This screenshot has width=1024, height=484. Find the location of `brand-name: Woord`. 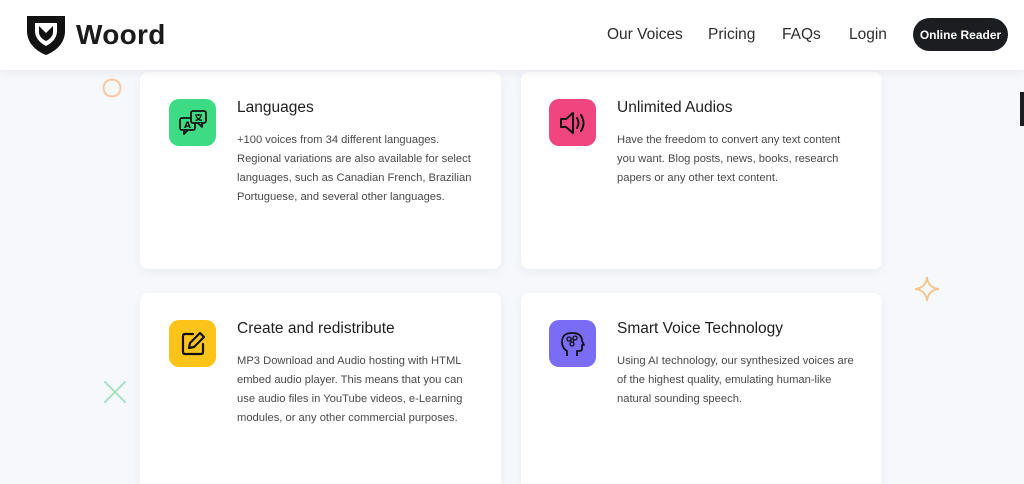

brand-name: Woord is located at coordinates (121, 34).